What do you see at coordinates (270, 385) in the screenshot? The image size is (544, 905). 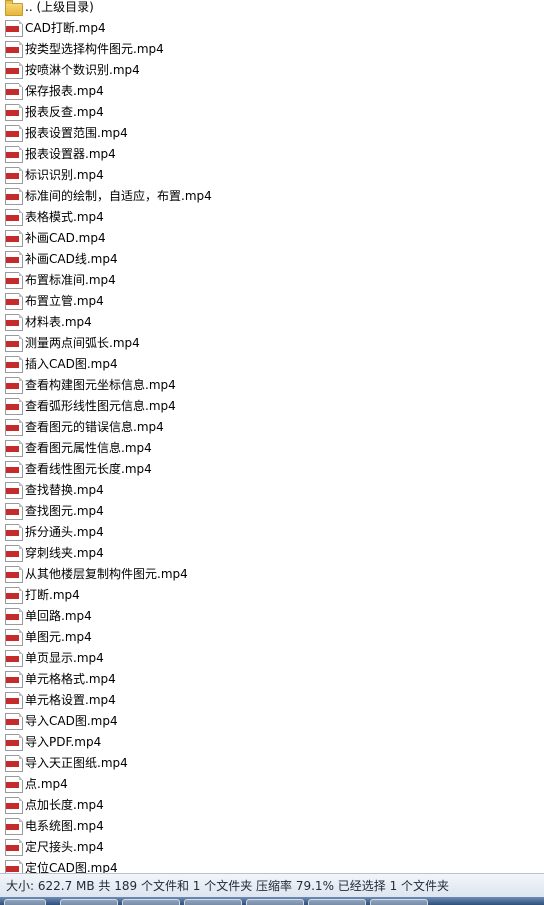 I see `file-list-item: 查看构建图元坐标信息.mp4` at bounding box center [270, 385].